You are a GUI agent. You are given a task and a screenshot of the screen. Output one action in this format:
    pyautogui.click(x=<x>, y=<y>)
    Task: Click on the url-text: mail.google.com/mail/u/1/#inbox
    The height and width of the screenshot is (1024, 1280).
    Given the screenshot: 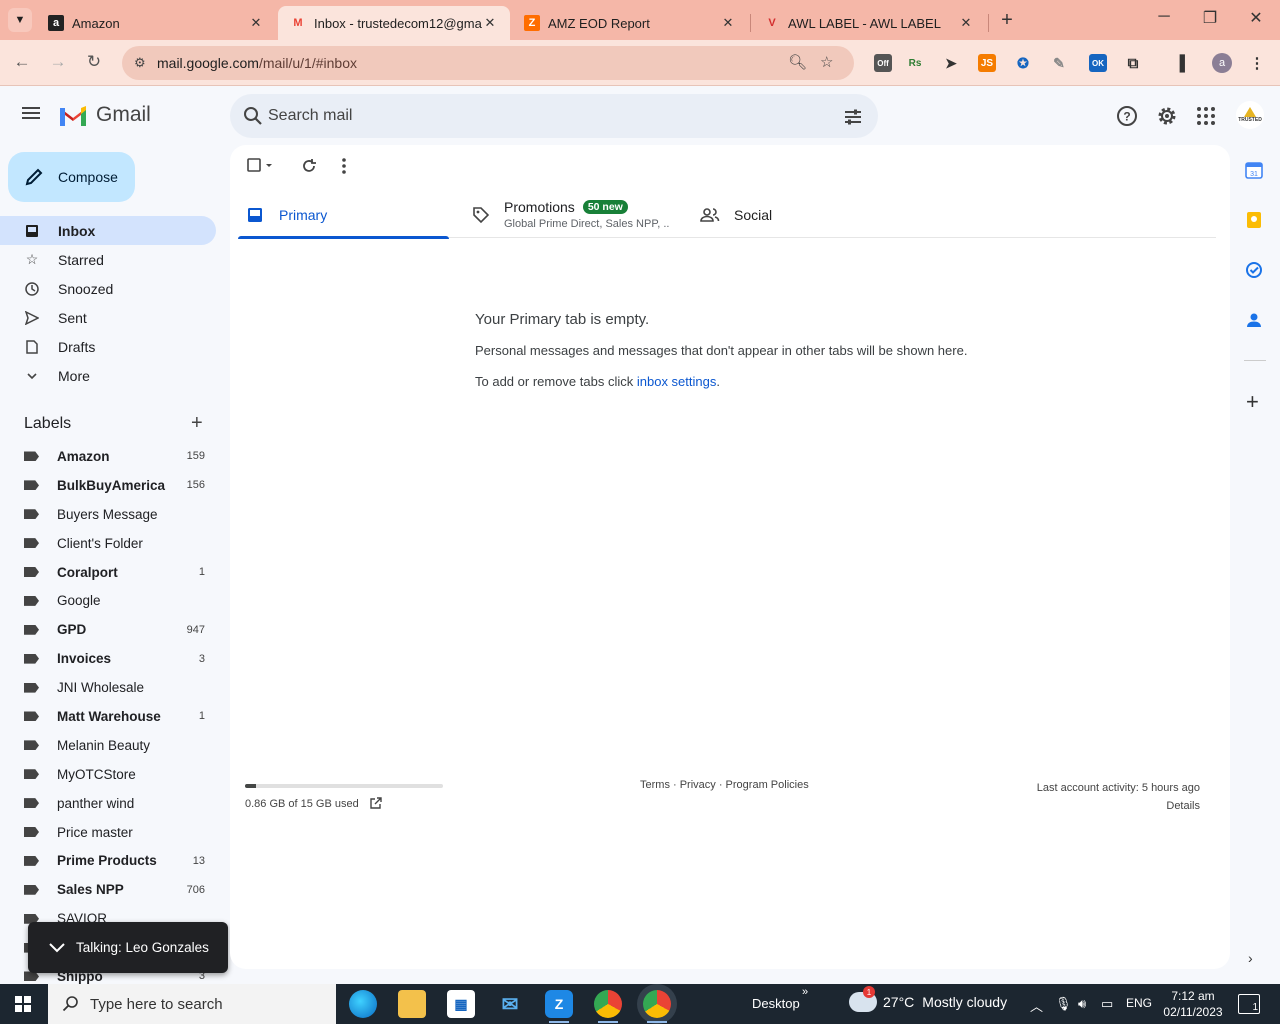 What is the action you would take?
    pyautogui.click(x=257, y=63)
    